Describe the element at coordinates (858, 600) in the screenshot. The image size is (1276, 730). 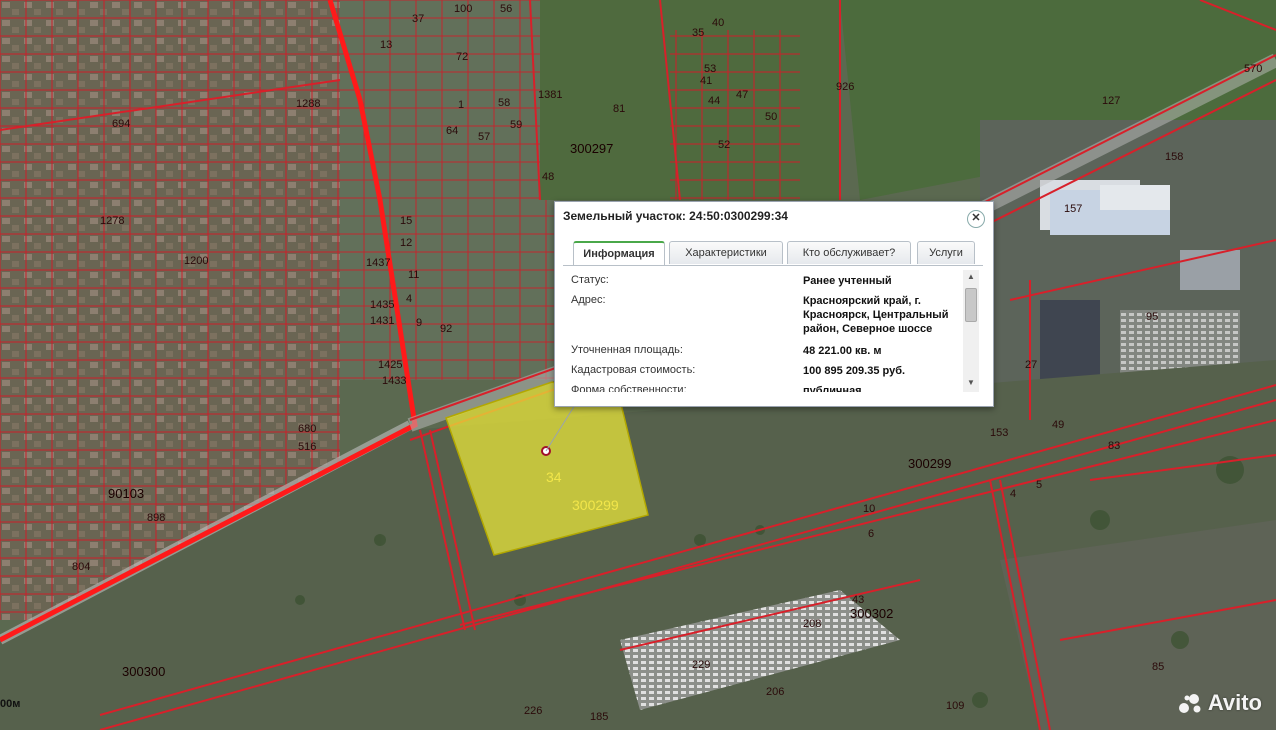
I see `map-label: 43` at that location.